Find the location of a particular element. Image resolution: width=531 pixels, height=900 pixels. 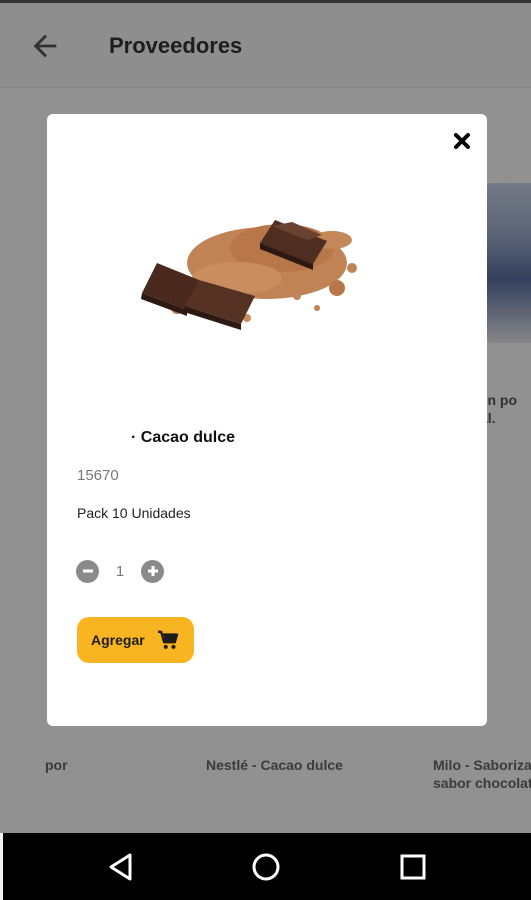

nav-back-icon is located at coordinates (122, 867).